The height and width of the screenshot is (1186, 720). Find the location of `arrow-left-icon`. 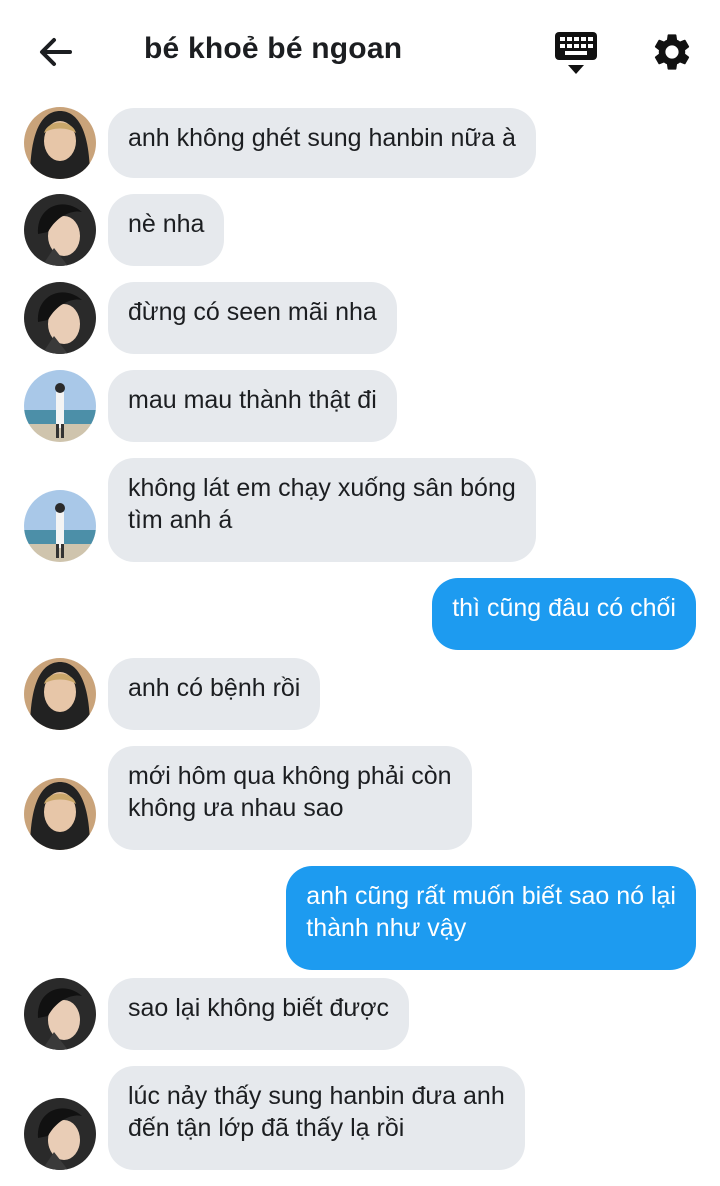

arrow-left-icon is located at coordinates (56, 52).